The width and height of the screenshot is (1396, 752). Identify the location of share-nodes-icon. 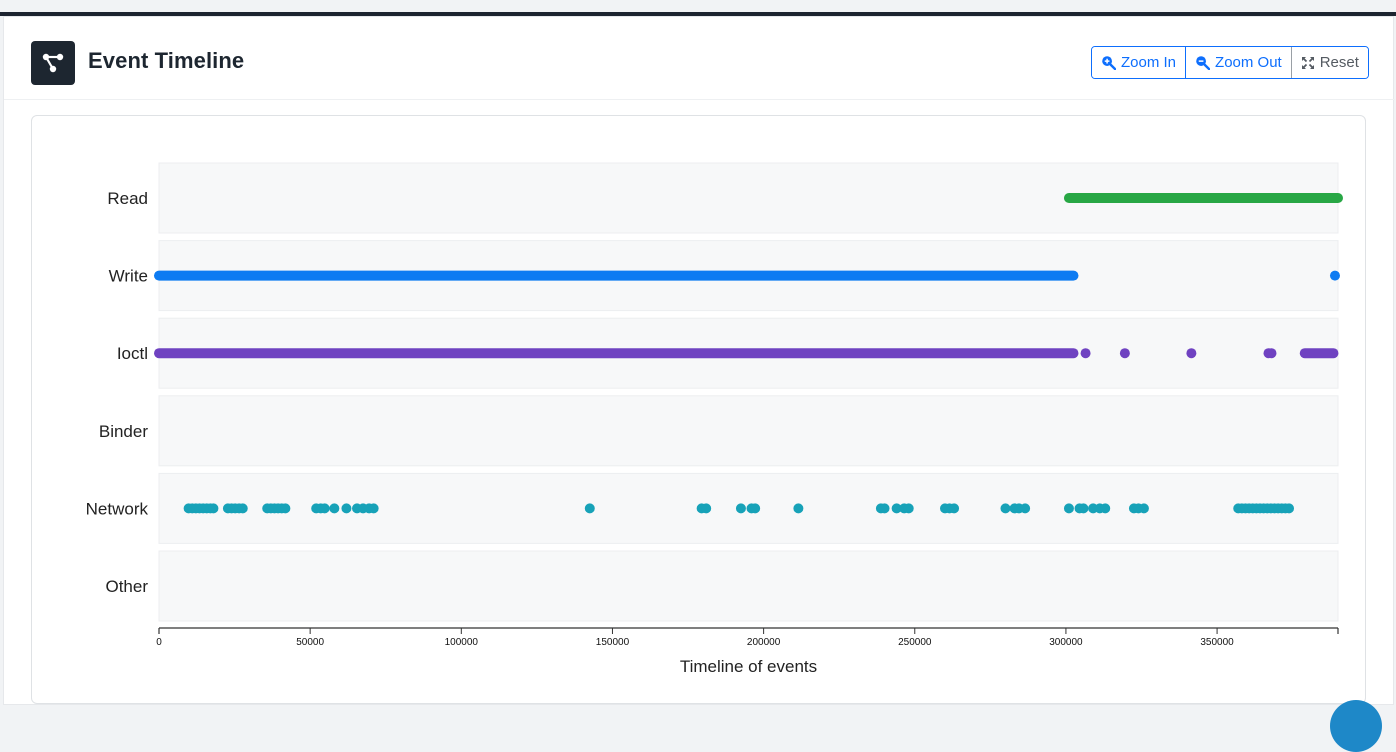
(53, 63).